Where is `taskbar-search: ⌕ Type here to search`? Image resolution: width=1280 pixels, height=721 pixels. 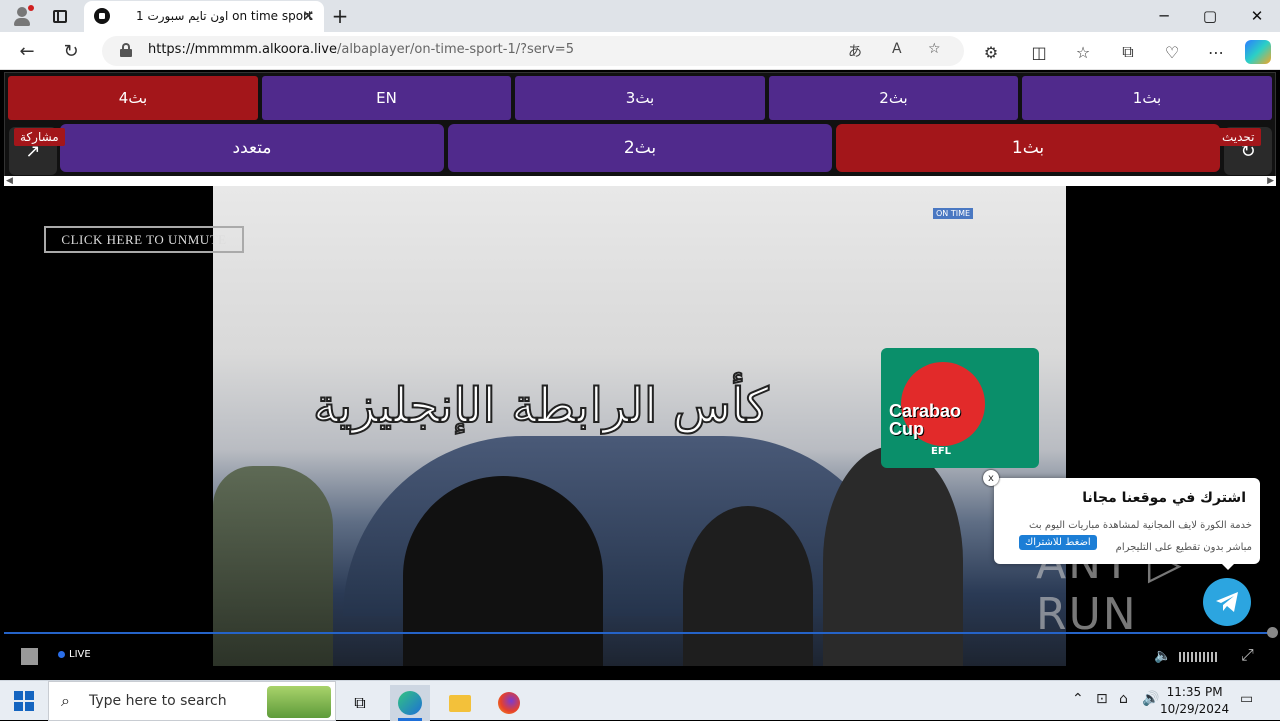
taskbar-search: ⌕ Type here to search is located at coordinates (192, 701).